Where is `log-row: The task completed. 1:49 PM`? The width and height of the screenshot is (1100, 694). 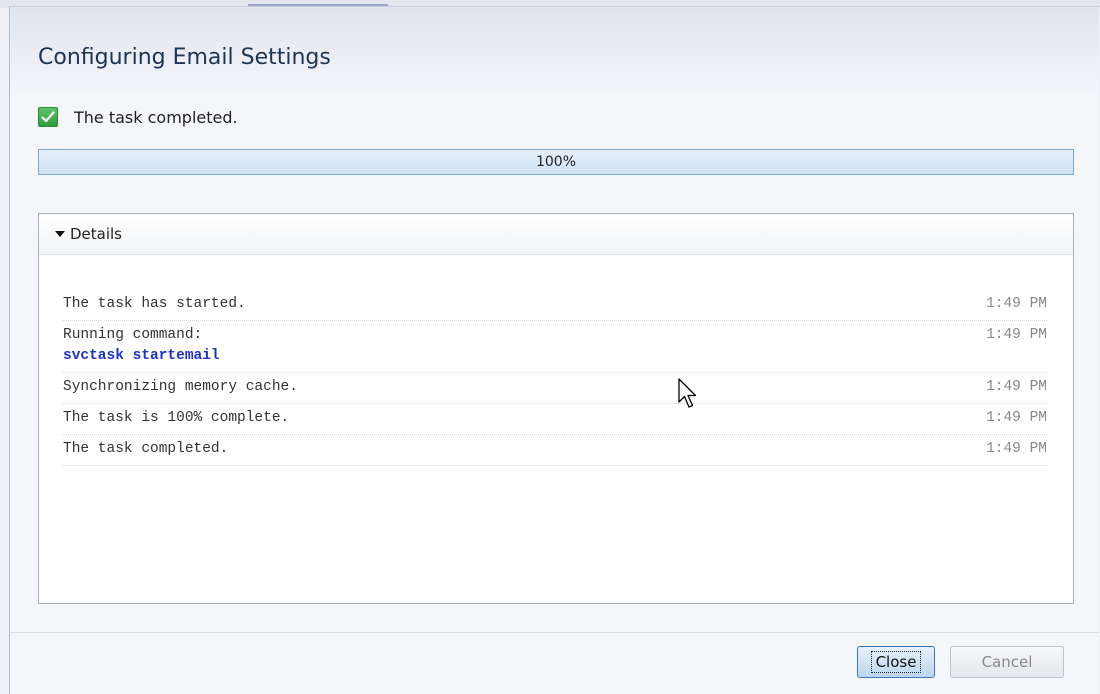
log-row: The task completed. 1:49 PM is located at coordinates (555, 450).